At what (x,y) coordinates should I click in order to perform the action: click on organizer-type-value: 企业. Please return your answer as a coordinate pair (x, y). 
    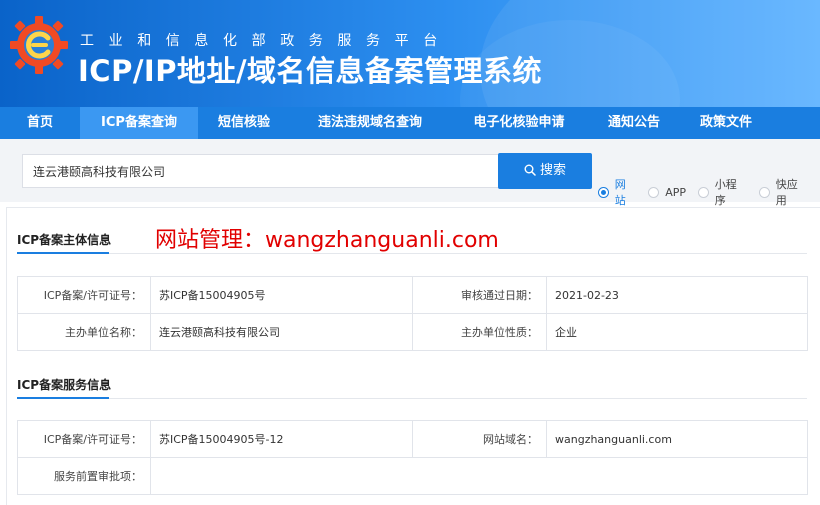
    Looking at the image, I should click on (677, 332).